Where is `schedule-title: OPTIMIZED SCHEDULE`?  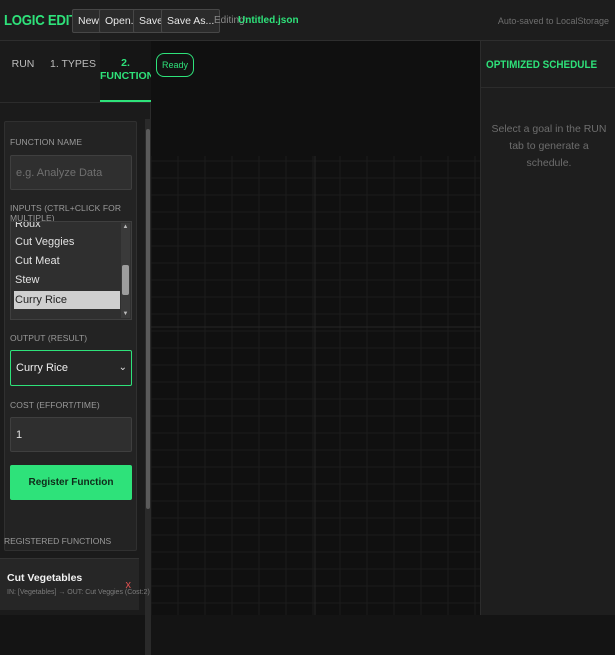 schedule-title: OPTIMIZED SCHEDULE is located at coordinates (542, 65).